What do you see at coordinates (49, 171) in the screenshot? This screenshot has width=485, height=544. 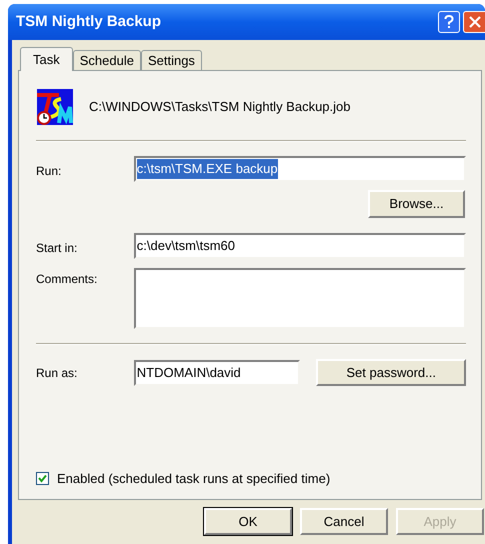 I see `field-label: Run:` at bounding box center [49, 171].